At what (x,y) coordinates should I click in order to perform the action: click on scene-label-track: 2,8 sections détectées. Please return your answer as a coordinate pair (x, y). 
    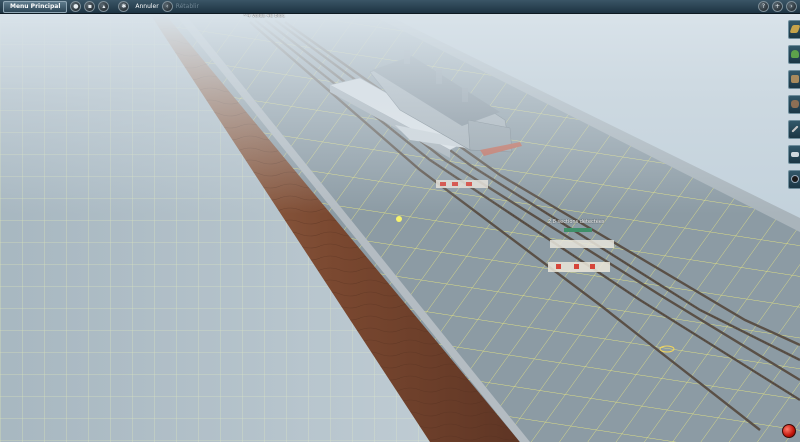
    Looking at the image, I should click on (576, 222).